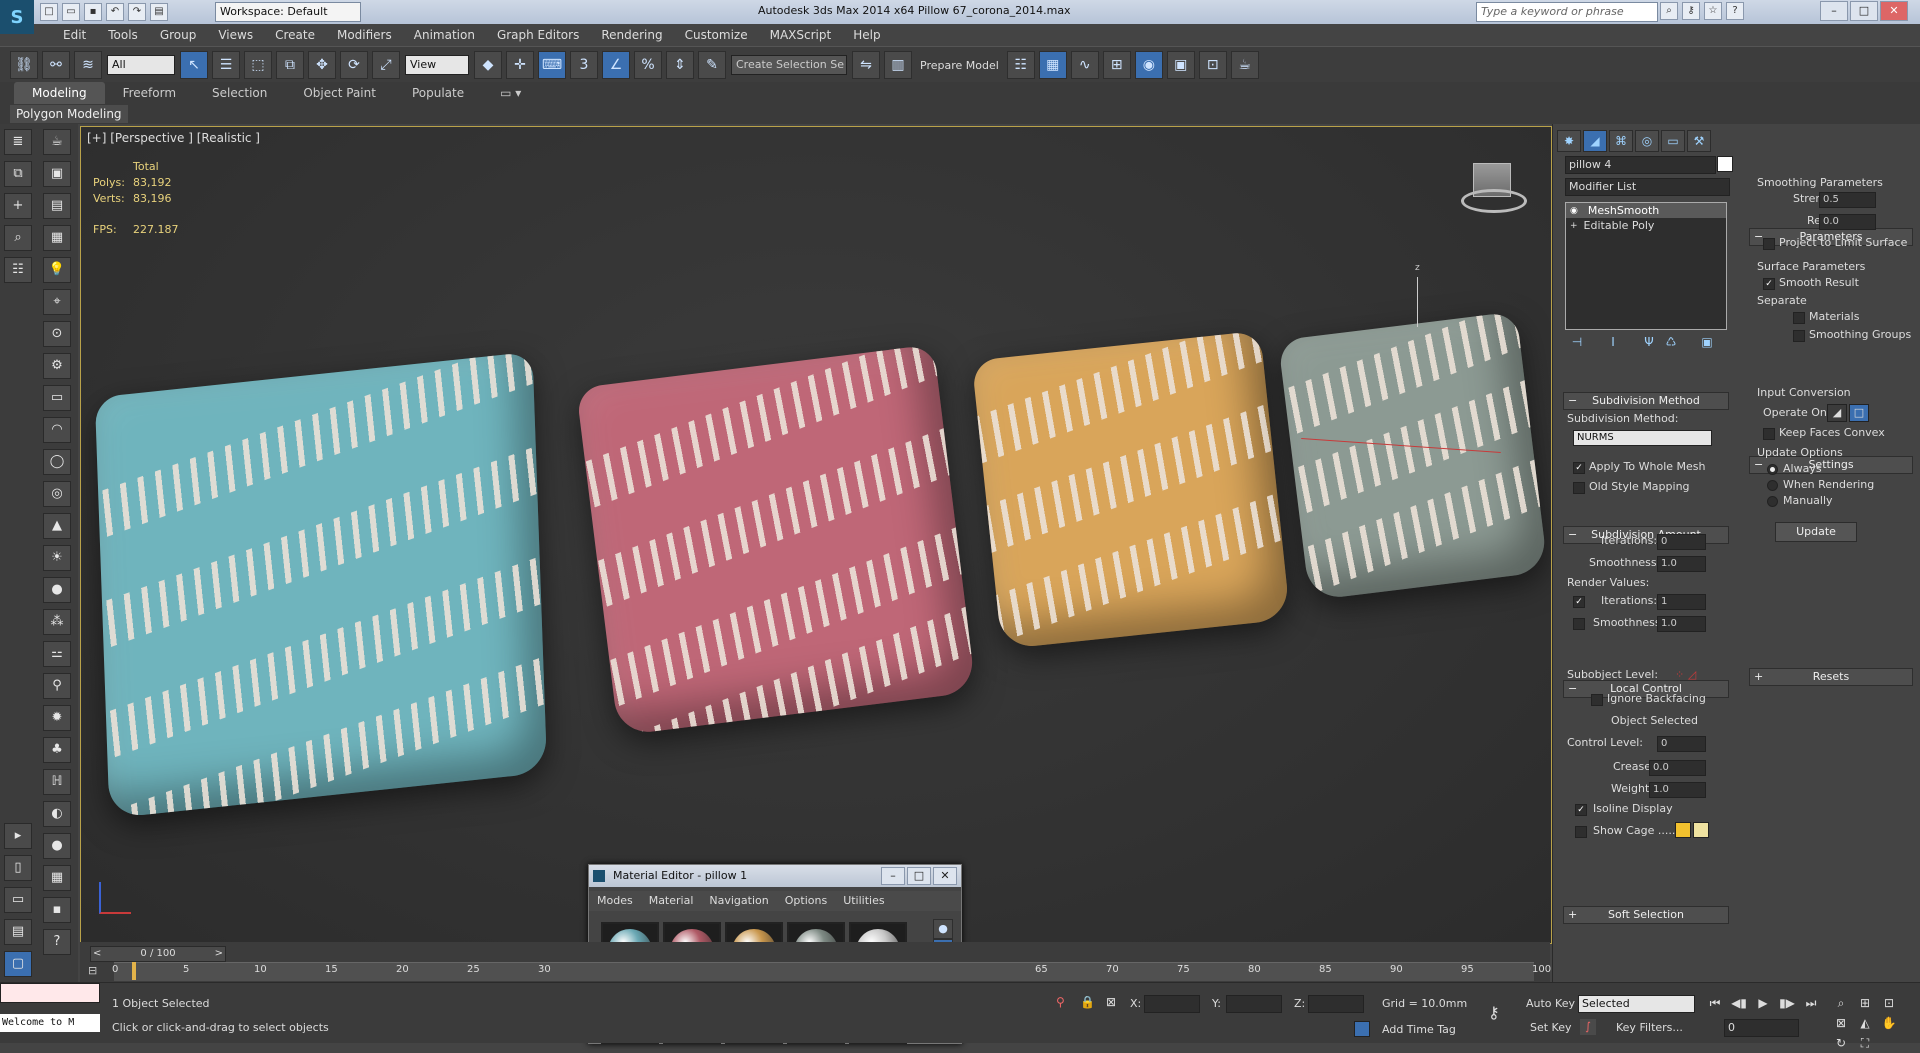  Describe the element at coordinates (1244, 65) in the screenshot. I see `render-production-icon: ☕` at that location.